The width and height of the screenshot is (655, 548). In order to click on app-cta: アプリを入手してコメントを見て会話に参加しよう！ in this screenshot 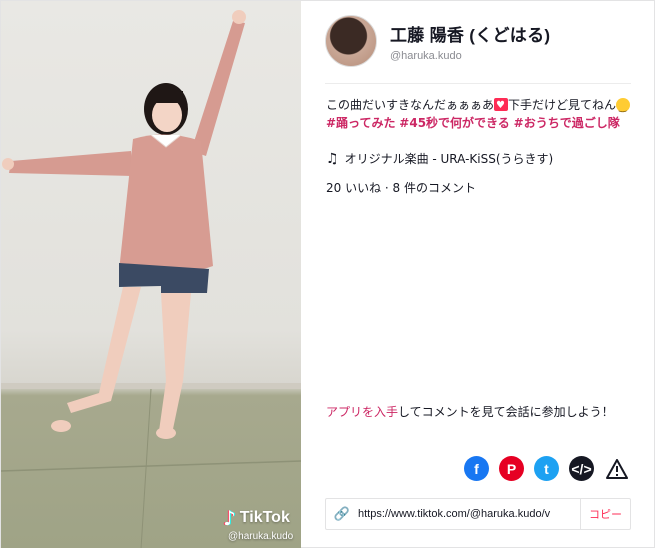, I will do `click(470, 411)`.